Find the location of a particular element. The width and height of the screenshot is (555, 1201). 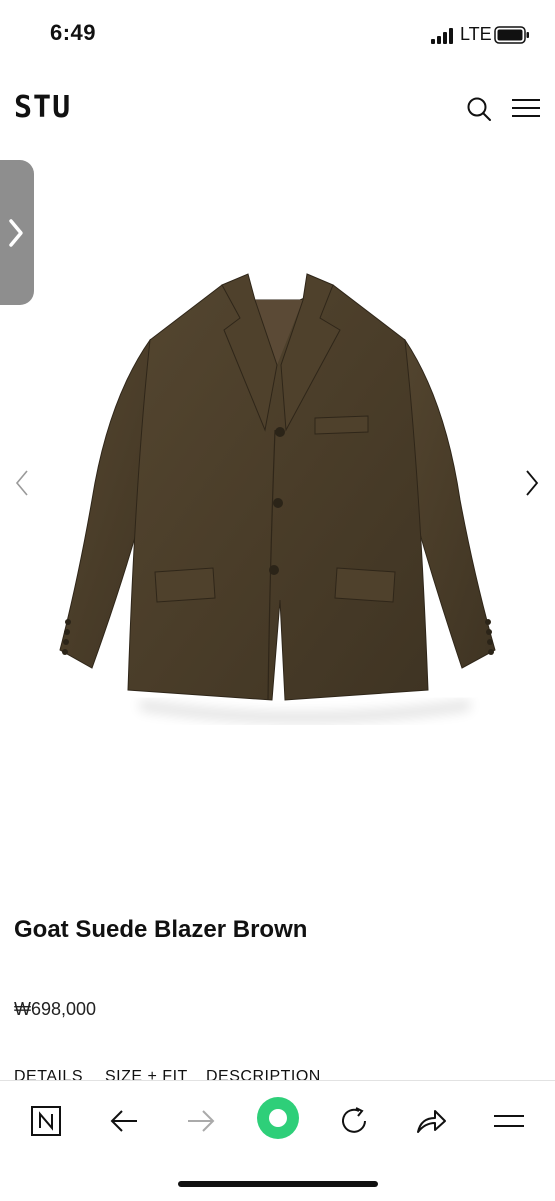

green-dot-button is located at coordinates (278, 1118).